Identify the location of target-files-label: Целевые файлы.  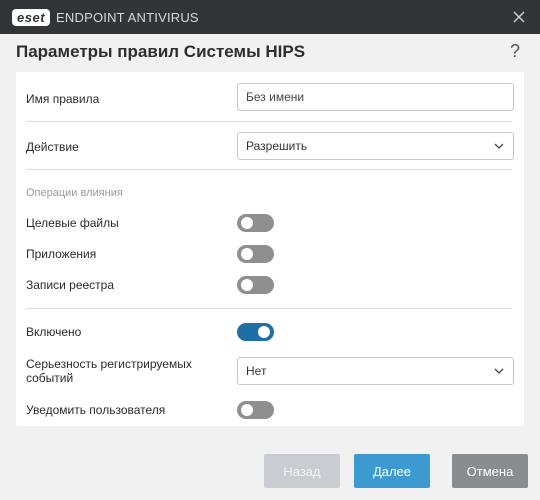
(72, 223).